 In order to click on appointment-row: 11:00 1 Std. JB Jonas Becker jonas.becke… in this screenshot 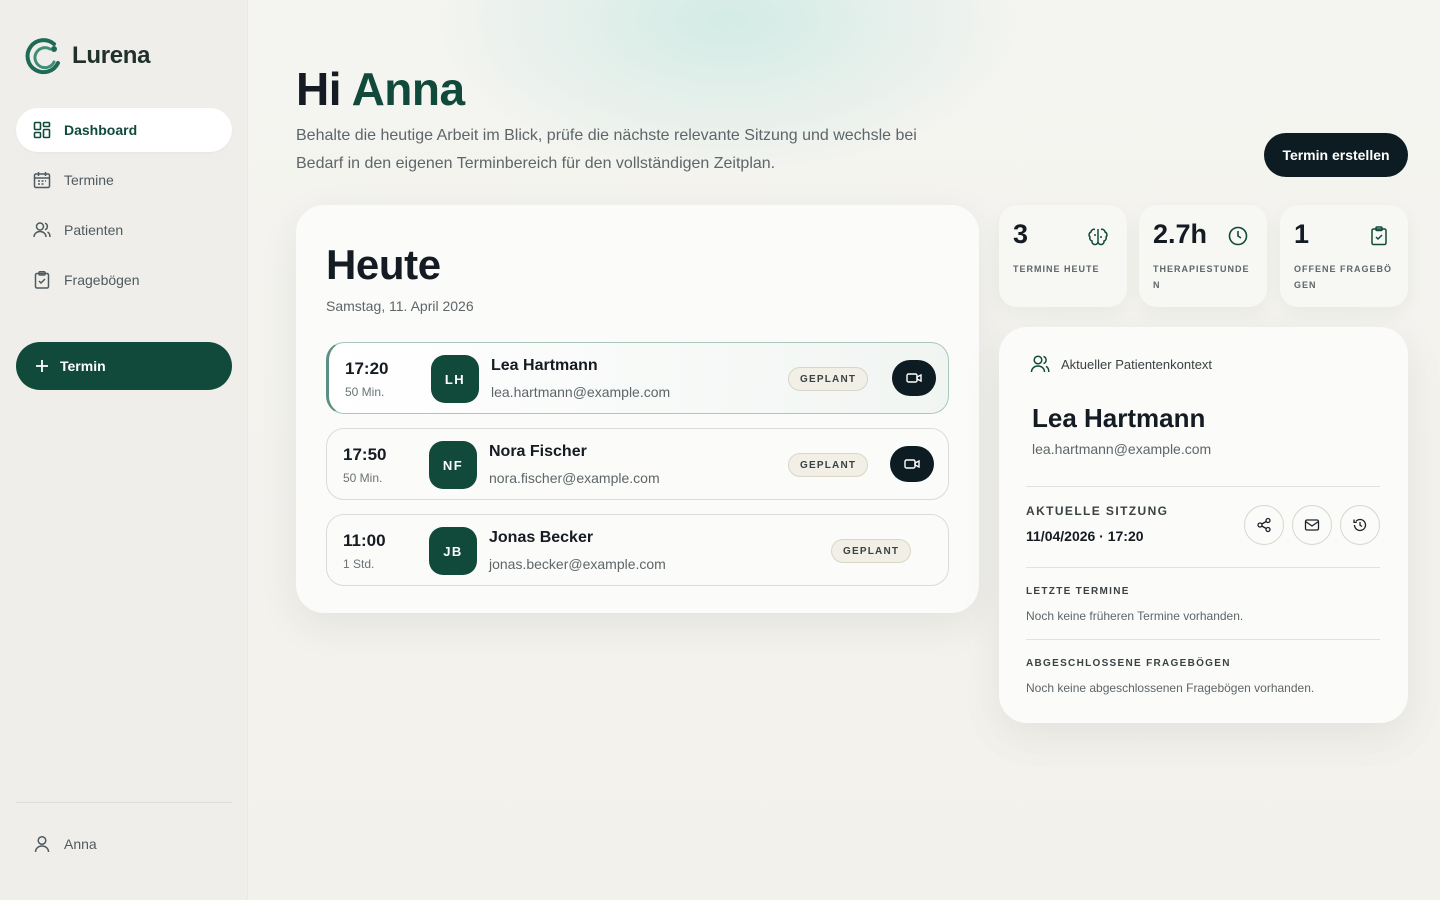, I will do `click(637, 550)`.